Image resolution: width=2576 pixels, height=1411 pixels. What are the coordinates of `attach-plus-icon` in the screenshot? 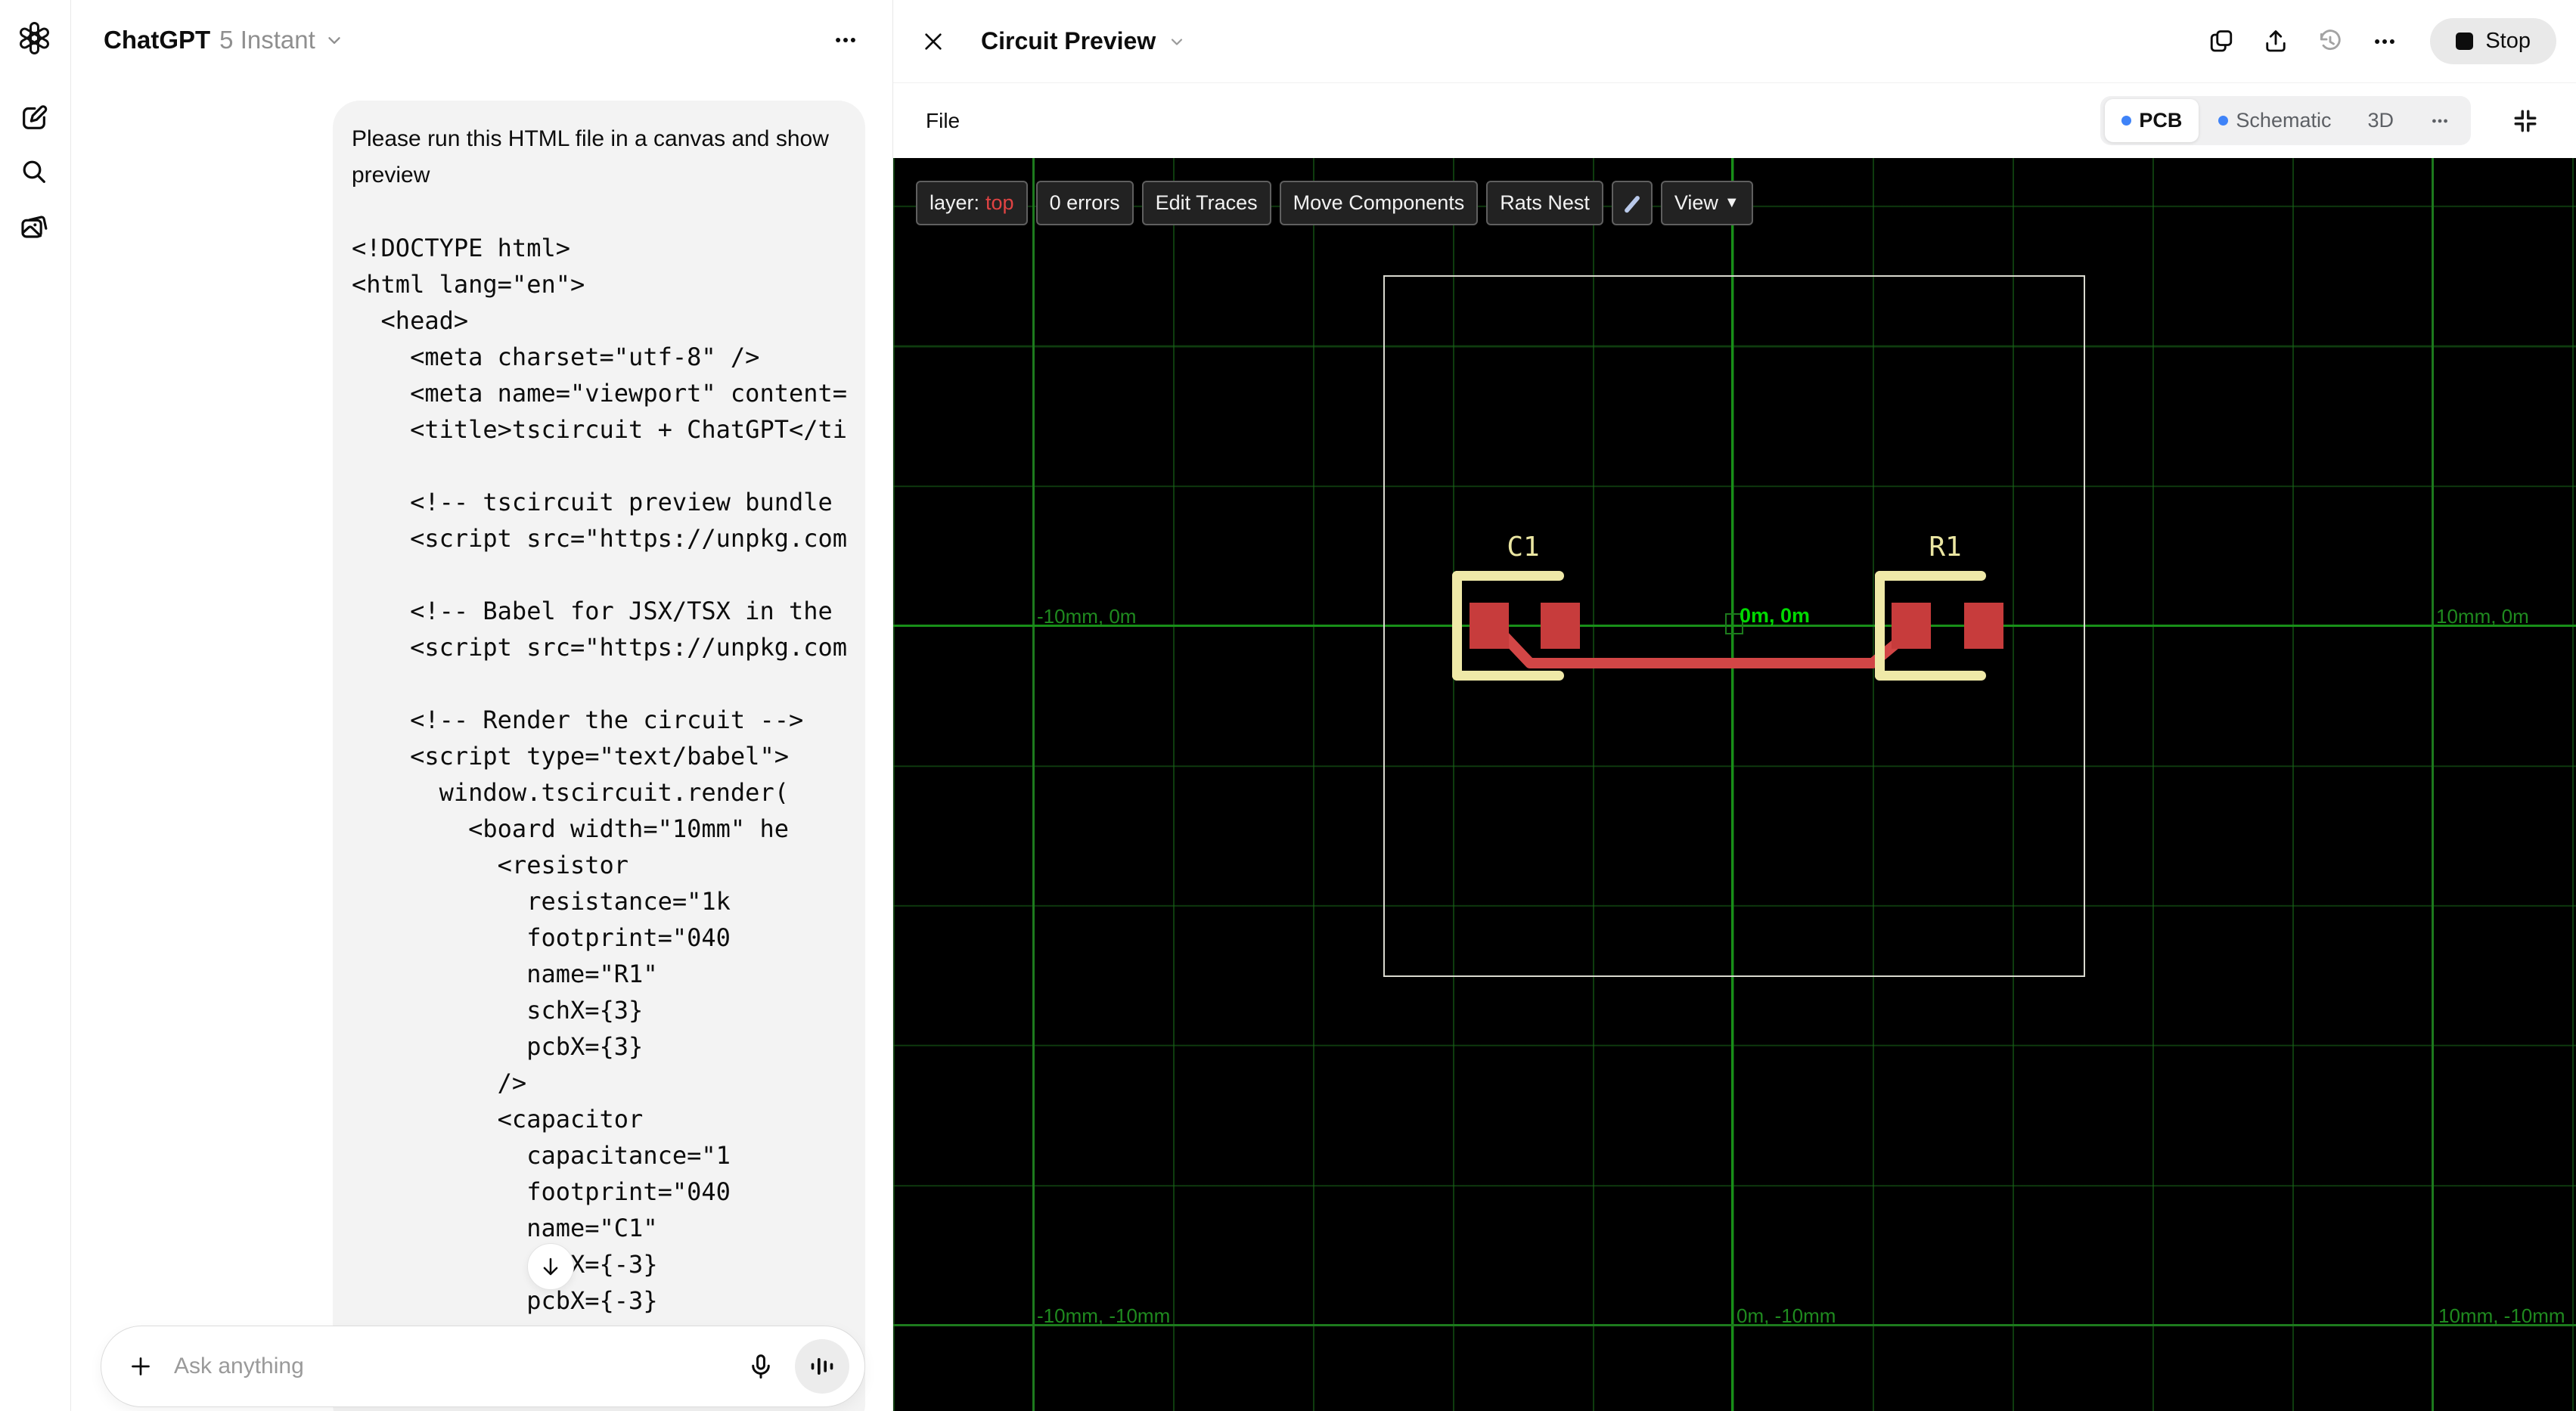 It's located at (140, 1366).